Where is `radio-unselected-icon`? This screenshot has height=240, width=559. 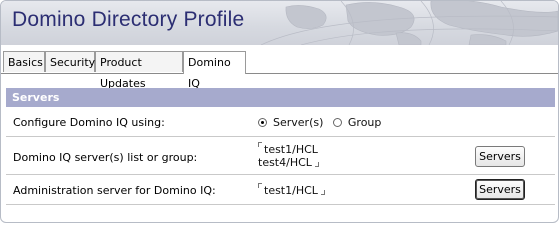 radio-unselected-icon is located at coordinates (337, 122).